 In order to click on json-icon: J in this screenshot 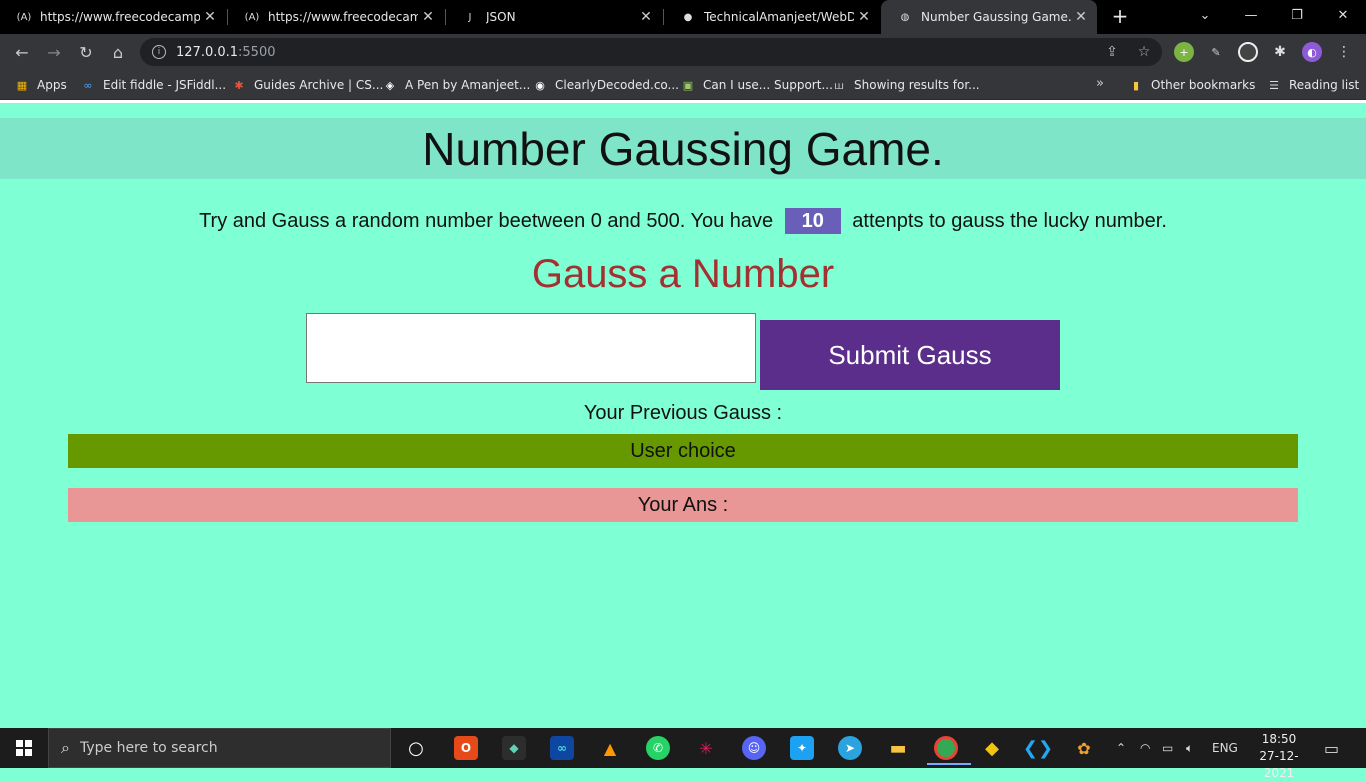, I will do `click(470, 17)`.